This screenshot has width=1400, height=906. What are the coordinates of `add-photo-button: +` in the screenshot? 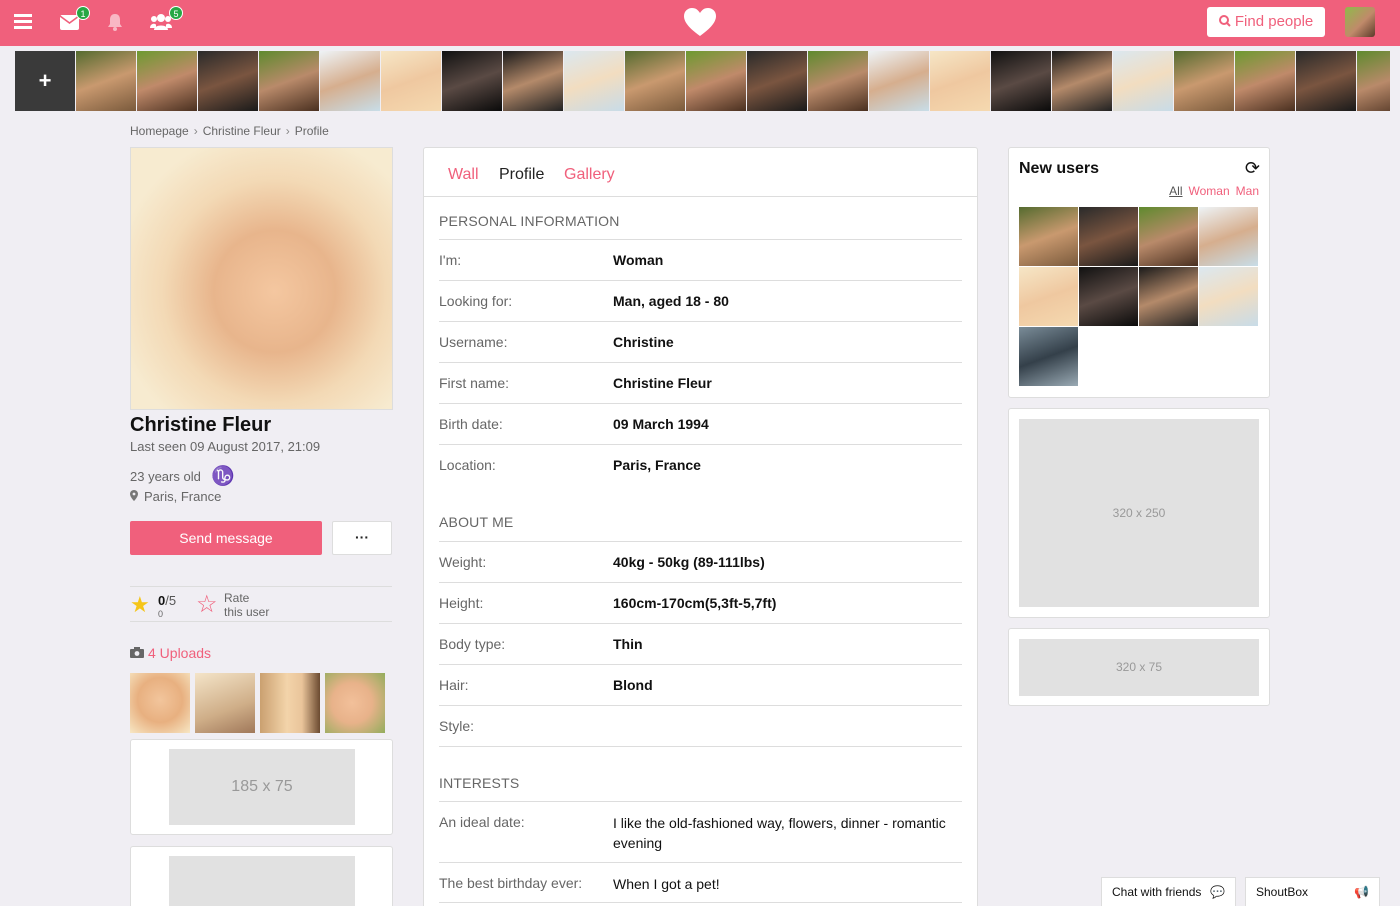 It's located at (45, 81).